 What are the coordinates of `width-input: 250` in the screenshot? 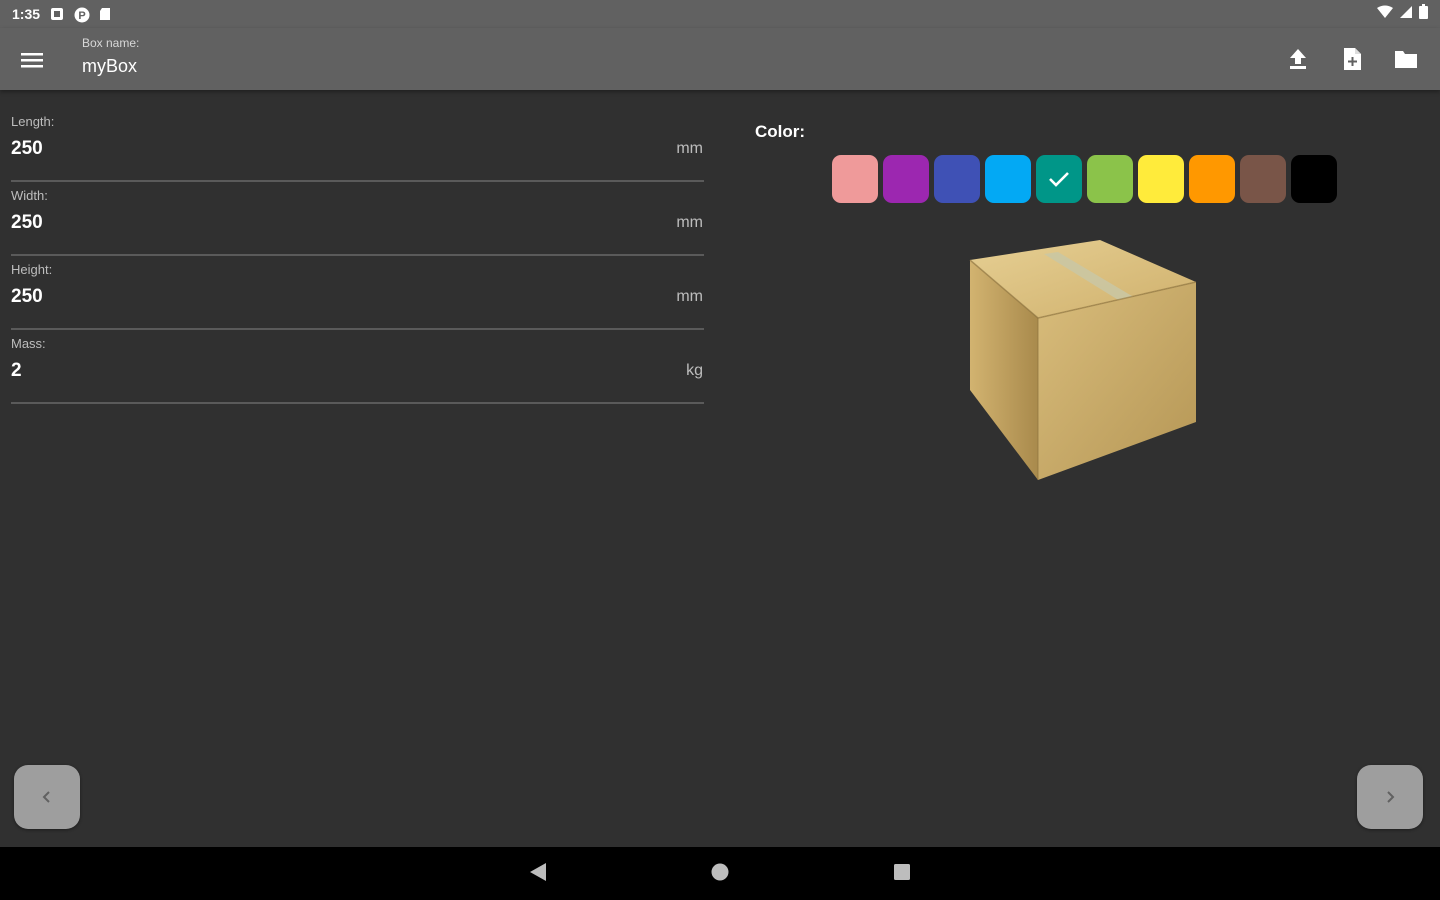 It's located at (27, 223).